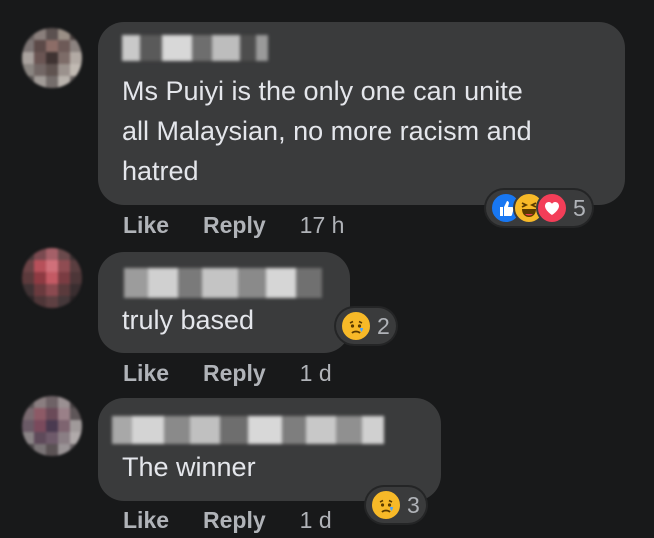 This screenshot has width=654, height=538. What do you see at coordinates (224, 302) in the screenshot?
I see `comment-bubble: truly based` at bounding box center [224, 302].